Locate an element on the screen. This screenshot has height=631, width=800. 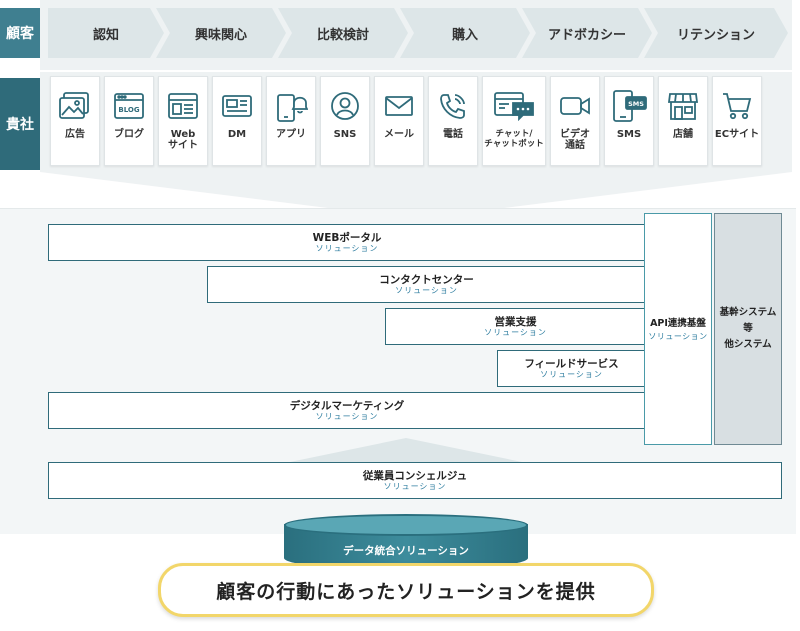
solution-title: デジタルマーケティング is located at coordinates (347, 405).